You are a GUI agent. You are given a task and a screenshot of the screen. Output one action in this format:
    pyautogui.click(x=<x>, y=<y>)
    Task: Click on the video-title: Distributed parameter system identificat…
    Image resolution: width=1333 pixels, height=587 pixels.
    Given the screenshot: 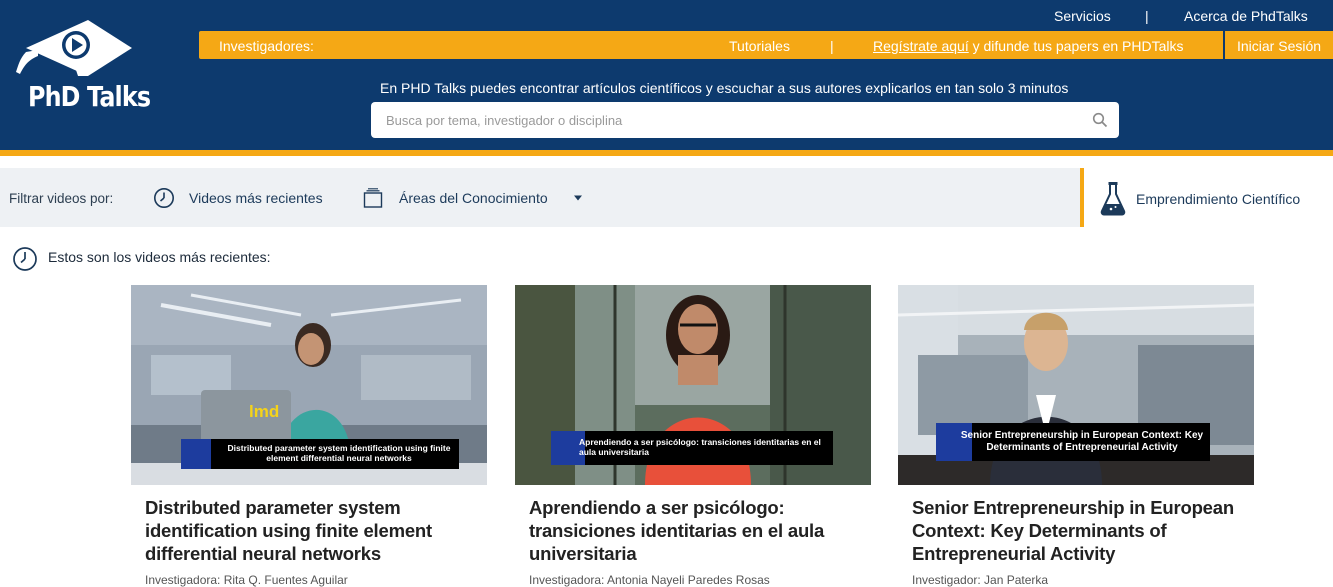 What is the action you would take?
    pyautogui.click(x=310, y=530)
    